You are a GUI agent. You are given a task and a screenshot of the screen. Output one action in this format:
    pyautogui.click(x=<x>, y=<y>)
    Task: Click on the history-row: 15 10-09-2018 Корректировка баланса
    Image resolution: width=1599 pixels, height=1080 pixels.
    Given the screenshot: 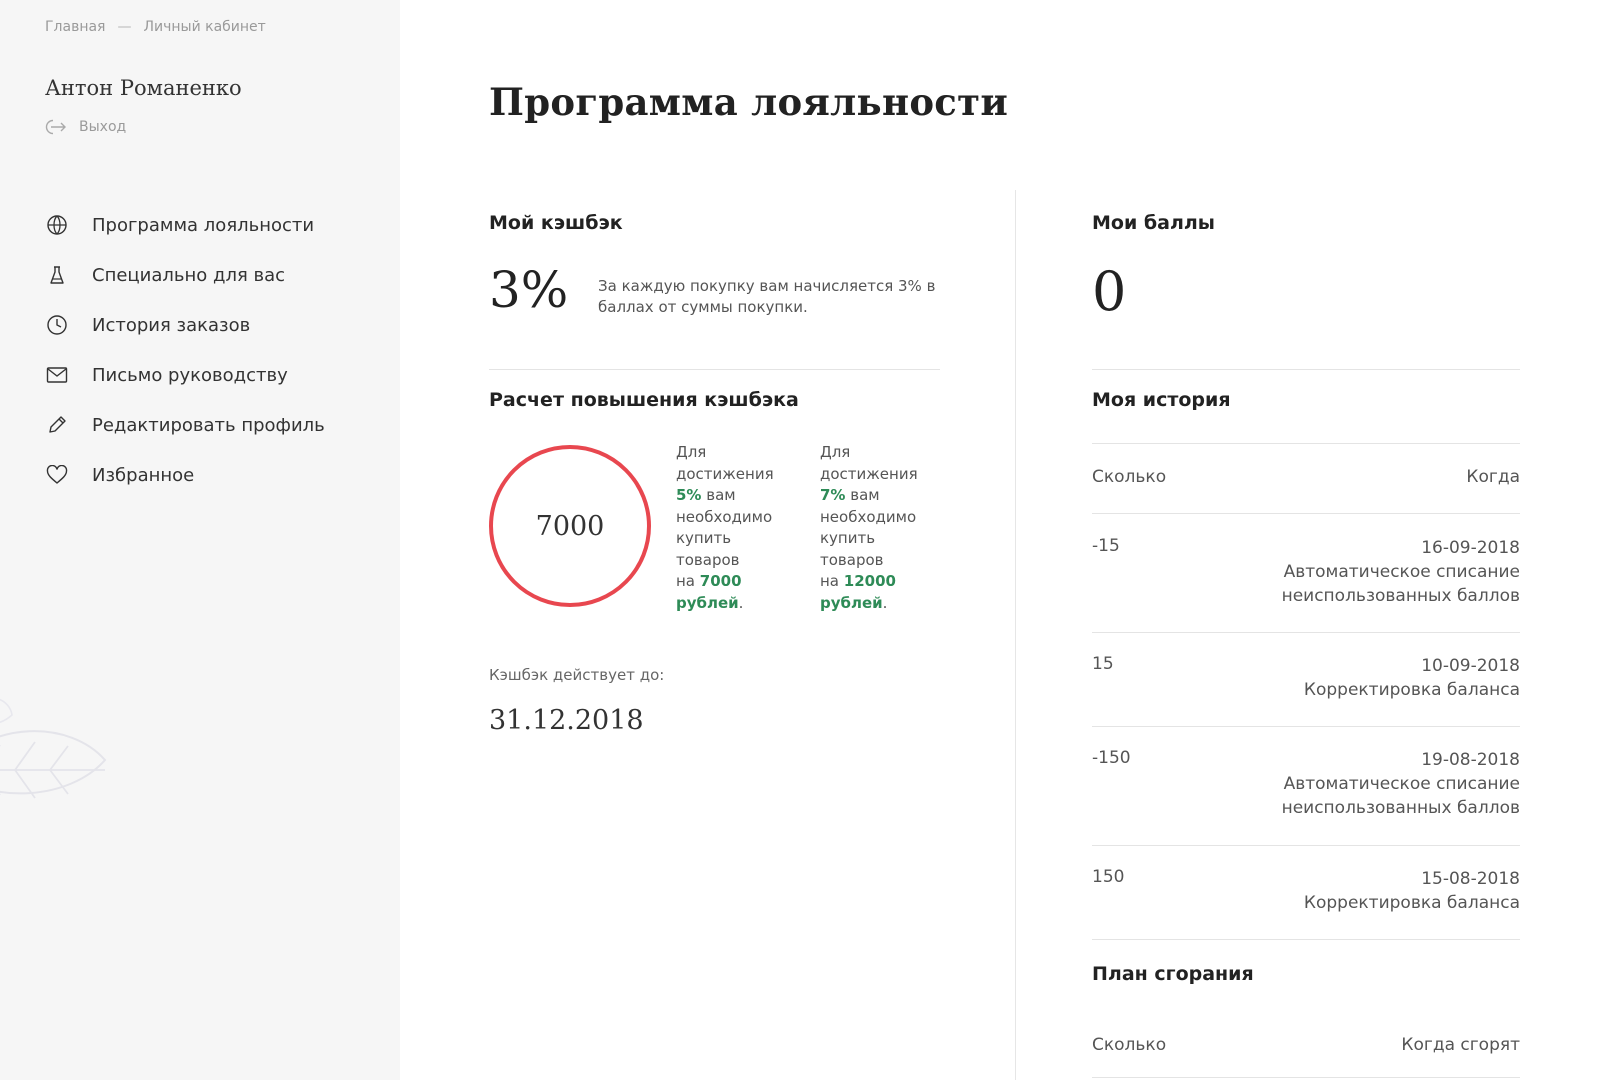 What is the action you would take?
    pyautogui.click(x=1306, y=678)
    